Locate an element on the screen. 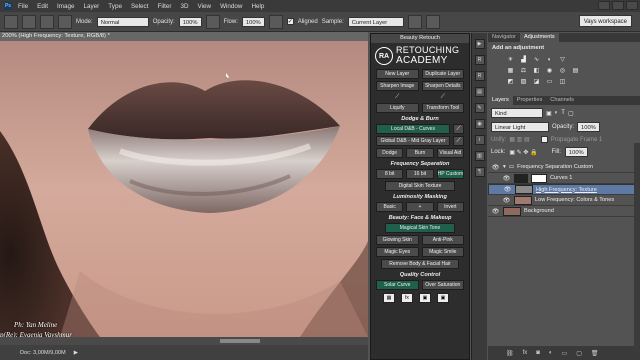 The image size is (640, 360). play-icon: ▶ is located at coordinates (479, 44).